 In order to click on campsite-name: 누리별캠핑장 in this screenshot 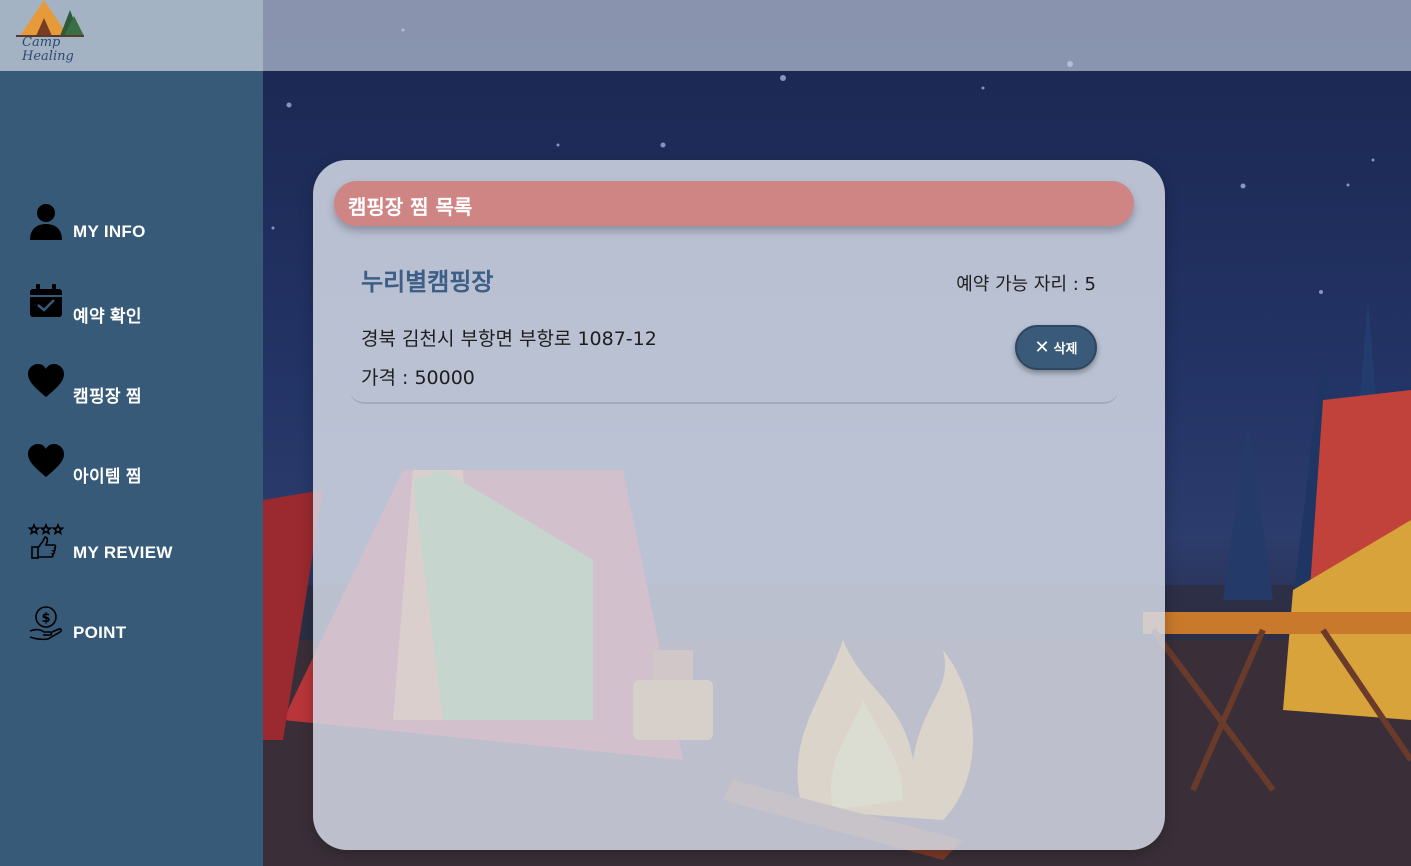, I will do `click(427, 279)`.